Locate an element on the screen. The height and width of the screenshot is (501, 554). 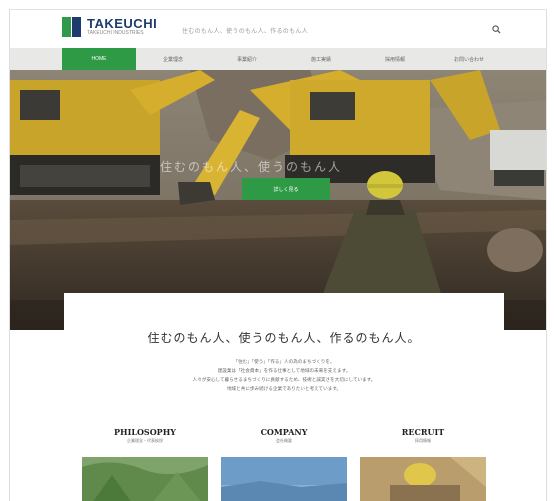
hero-detail-button: 詳しく見る is located at coordinates (286, 189).